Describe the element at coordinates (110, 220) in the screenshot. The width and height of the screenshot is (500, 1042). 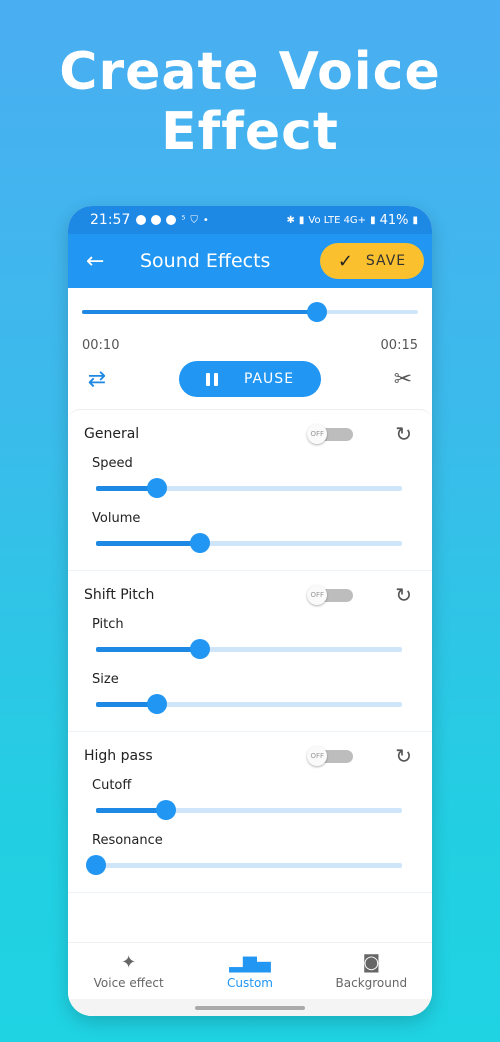
I see `status-time: 21:57` at that location.